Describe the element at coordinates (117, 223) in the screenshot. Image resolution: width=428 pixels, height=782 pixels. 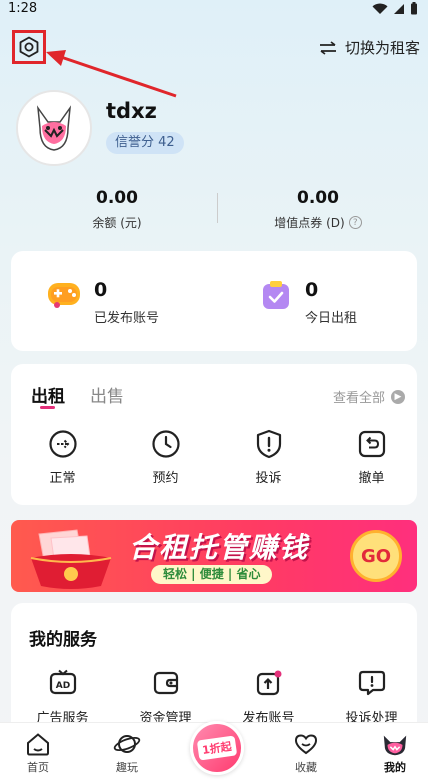
I see `balance-label: 余额 (元)` at that location.